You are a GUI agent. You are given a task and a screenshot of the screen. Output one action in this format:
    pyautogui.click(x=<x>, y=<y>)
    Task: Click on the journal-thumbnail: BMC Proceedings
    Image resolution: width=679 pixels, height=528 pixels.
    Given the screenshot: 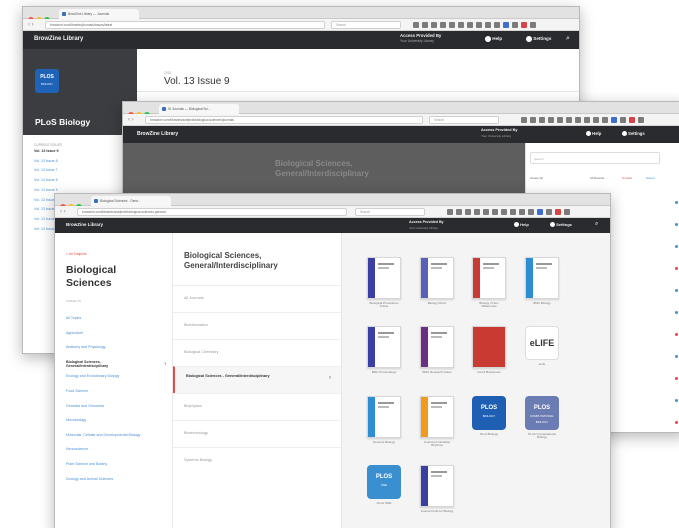 What is the action you would take?
    pyautogui.click(x=385, y=350)
    